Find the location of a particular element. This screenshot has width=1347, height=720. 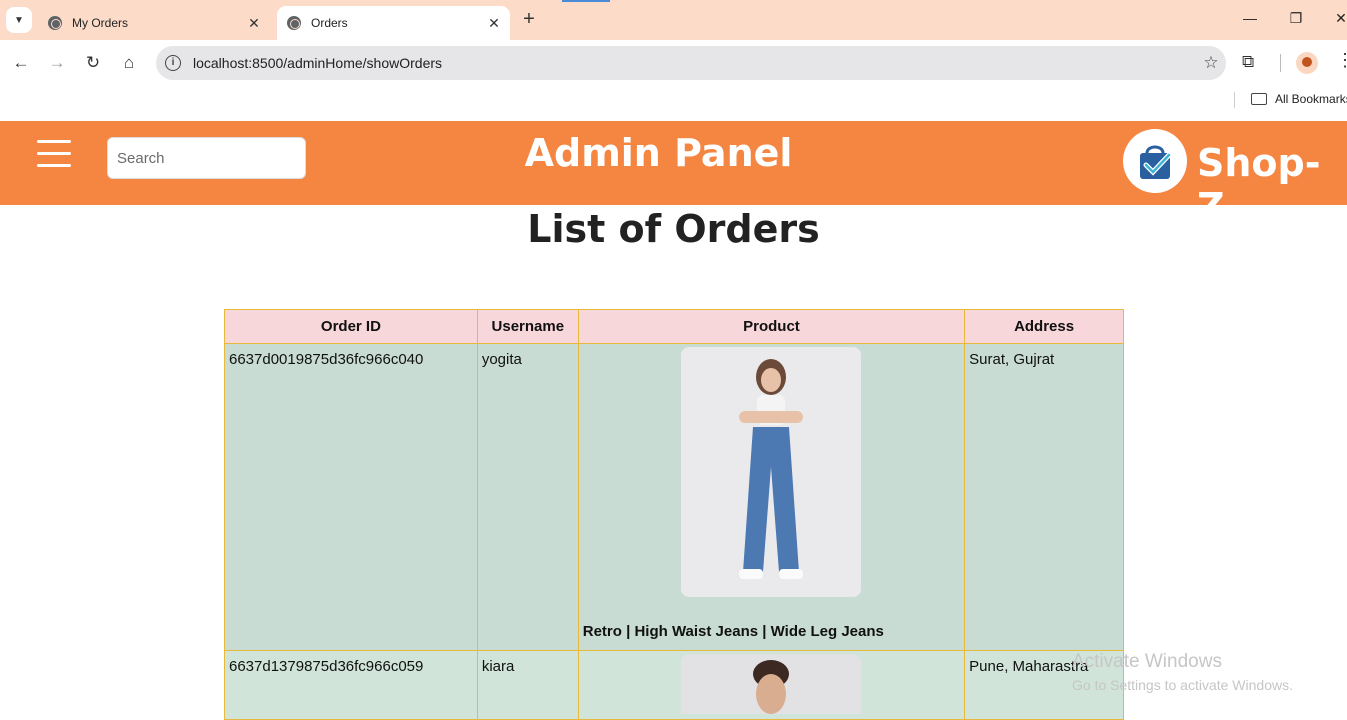

profile-avatar is located at coordinates (1307, 63).